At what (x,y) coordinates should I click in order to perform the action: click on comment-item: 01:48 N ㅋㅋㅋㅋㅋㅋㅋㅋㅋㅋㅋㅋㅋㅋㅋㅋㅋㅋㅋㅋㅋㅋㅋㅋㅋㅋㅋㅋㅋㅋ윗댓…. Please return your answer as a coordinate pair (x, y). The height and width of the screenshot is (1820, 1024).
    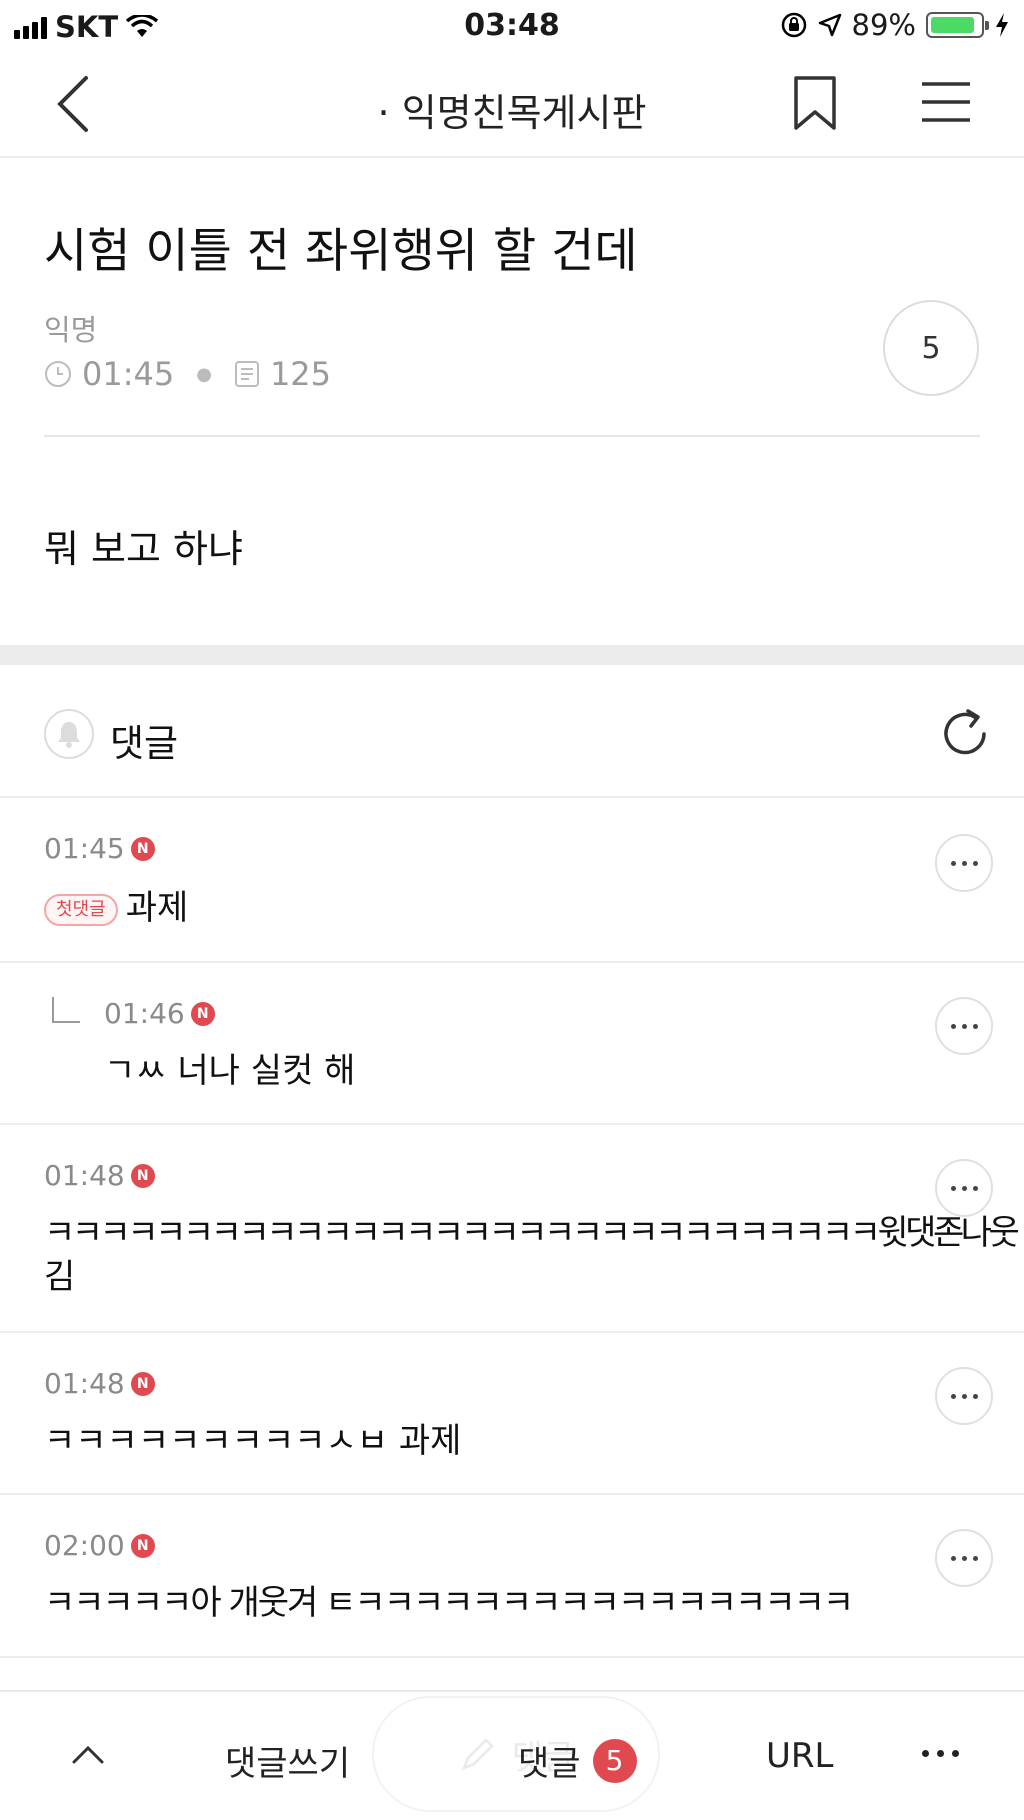
    Looking at the image, I should click on (512, 1229).